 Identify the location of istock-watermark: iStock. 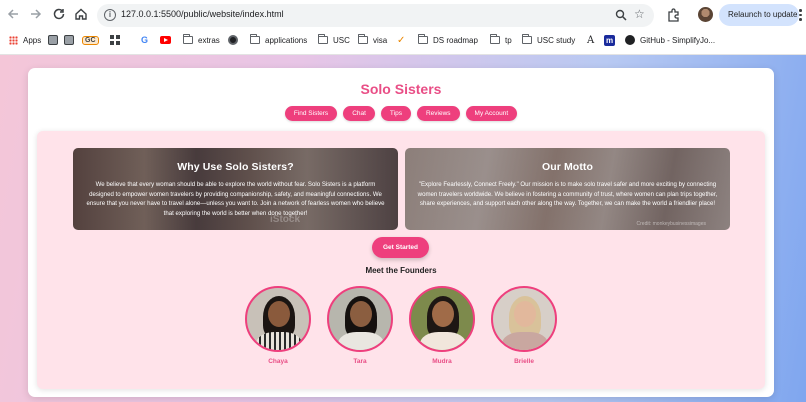
(285, 219).